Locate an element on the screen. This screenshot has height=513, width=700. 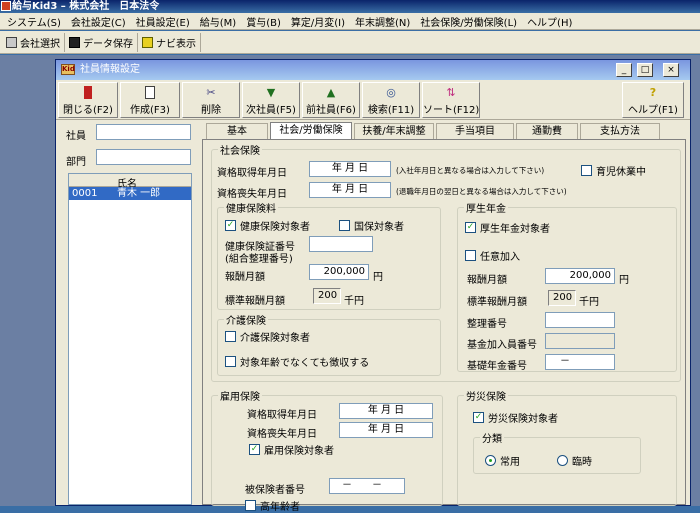
basic-pension-label: 基礎年金番号 is located at coordinates (497, 366).